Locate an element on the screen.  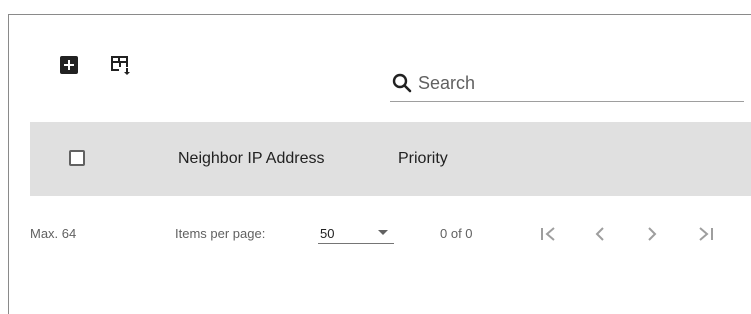
dropdown-arrow-icon is located at coordinates (383, 232).